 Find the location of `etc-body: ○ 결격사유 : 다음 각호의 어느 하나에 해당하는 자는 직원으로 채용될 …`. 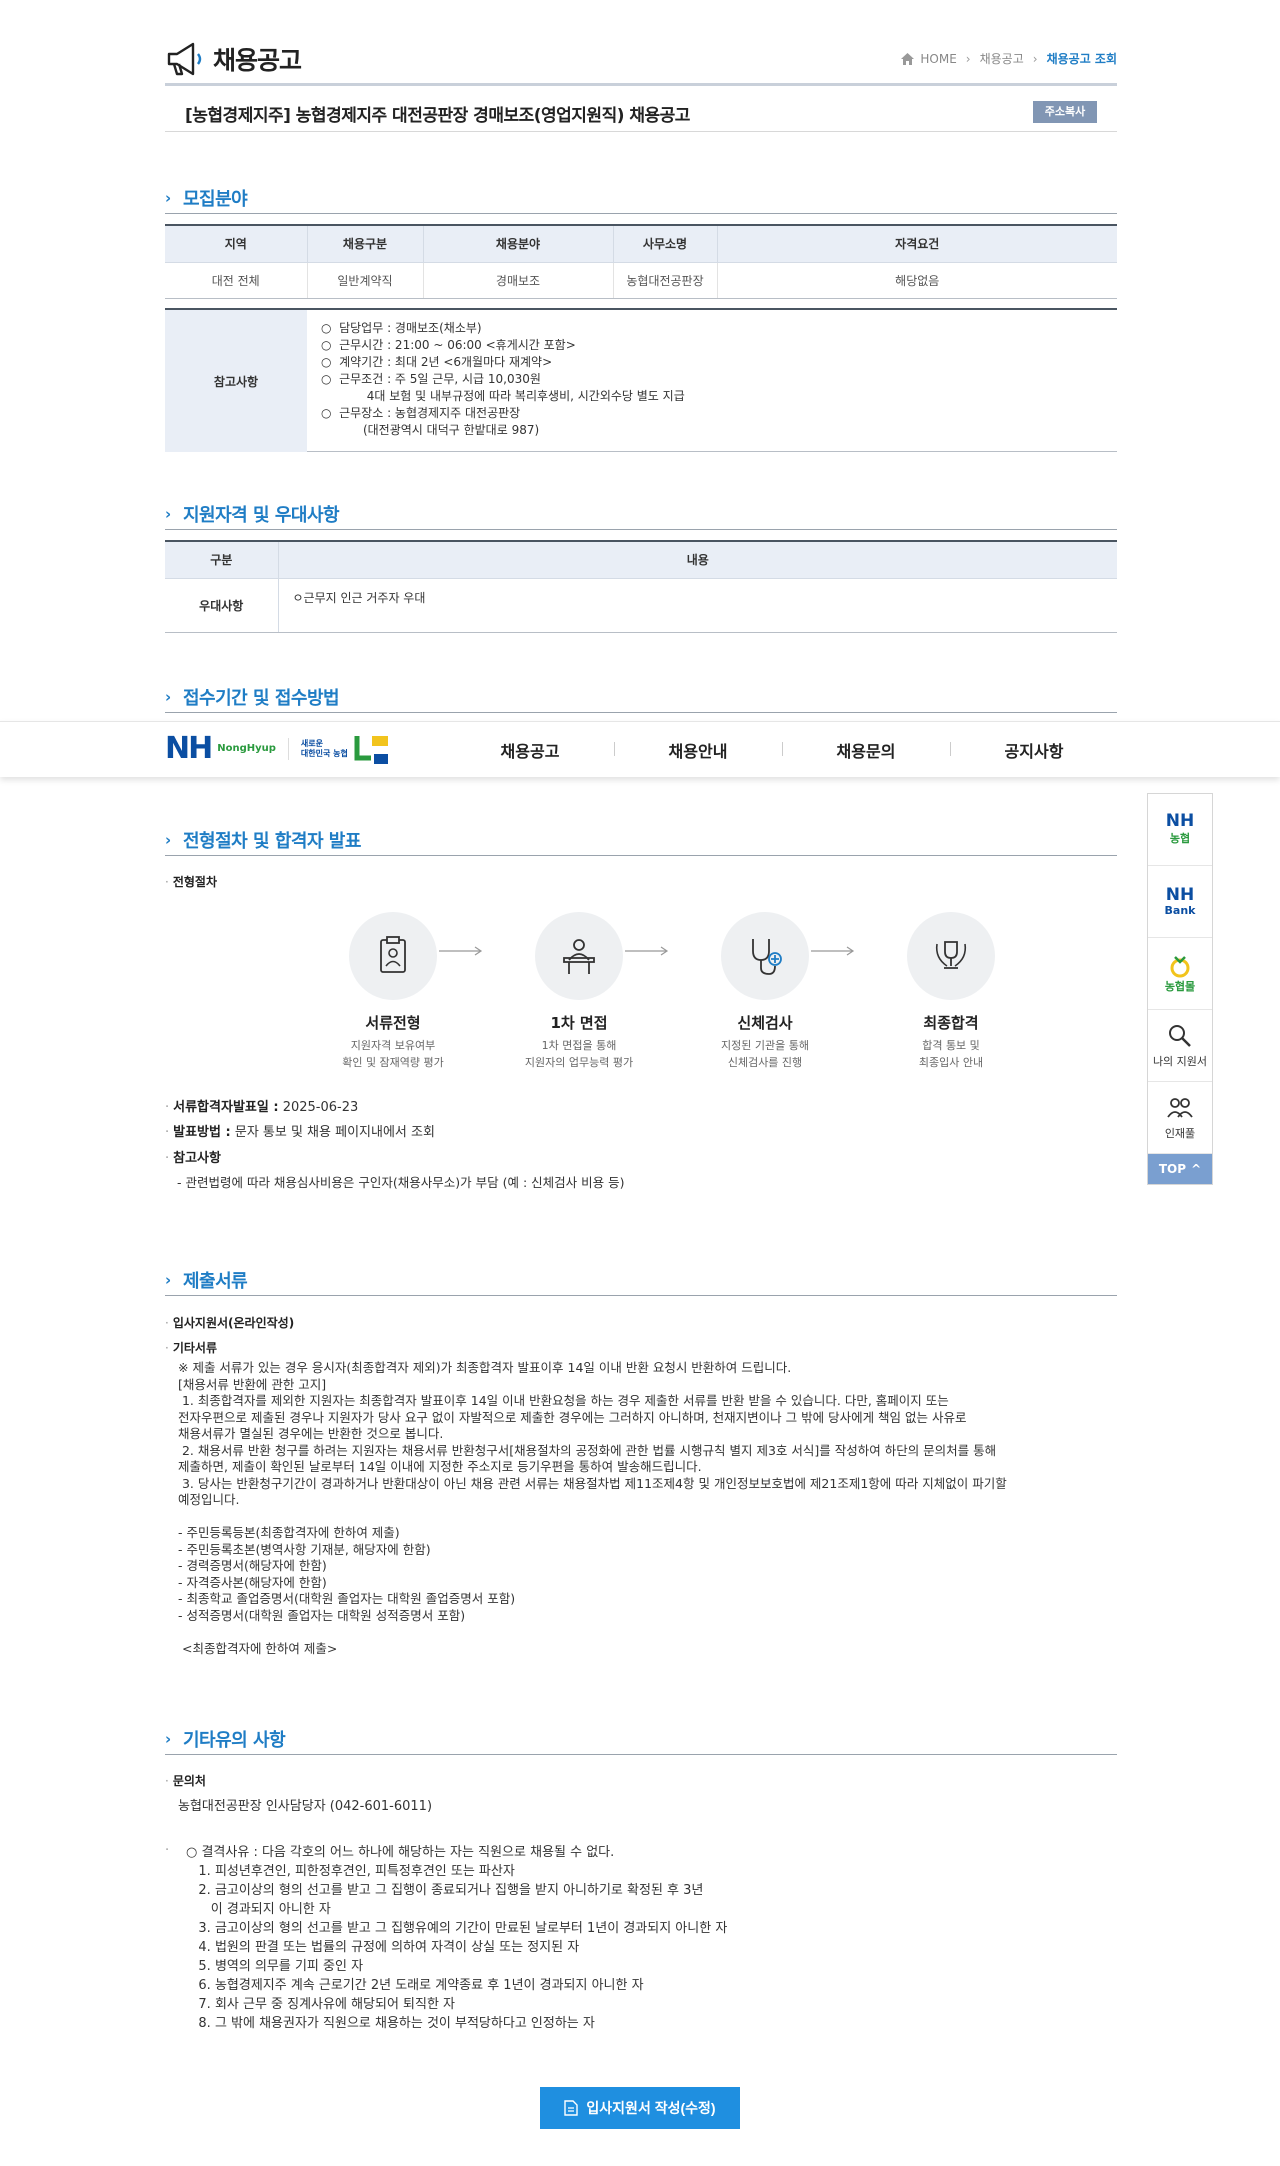

etc-body: ○ 결격사유 : 다음 각호의 어느 하나에 해당하는 자는 직원으로 채용될 … is located at coordinates (457, 1938).